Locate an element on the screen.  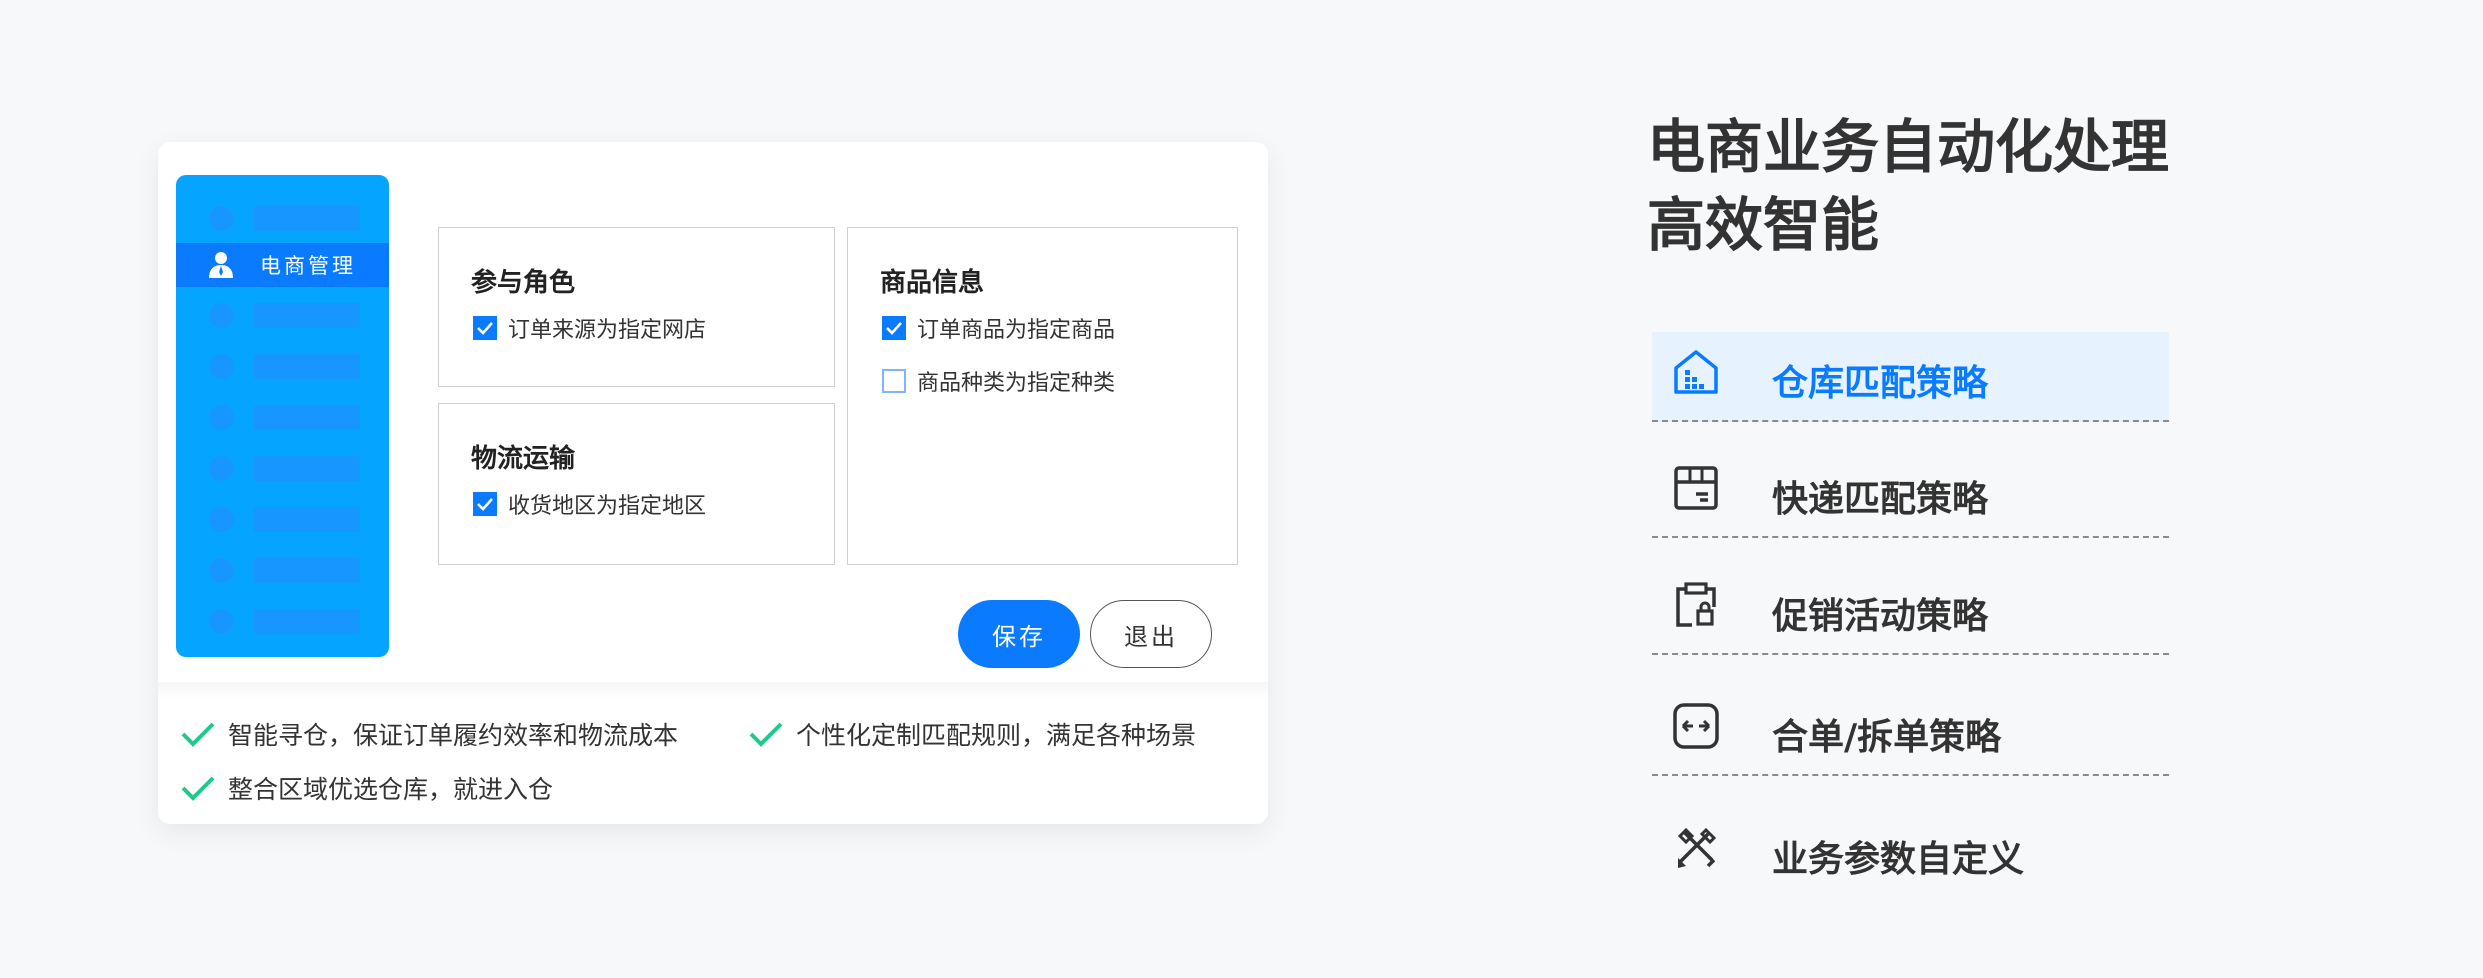
strategy-label: 合单/拆单策略 is located at coordinates (1887, 737).